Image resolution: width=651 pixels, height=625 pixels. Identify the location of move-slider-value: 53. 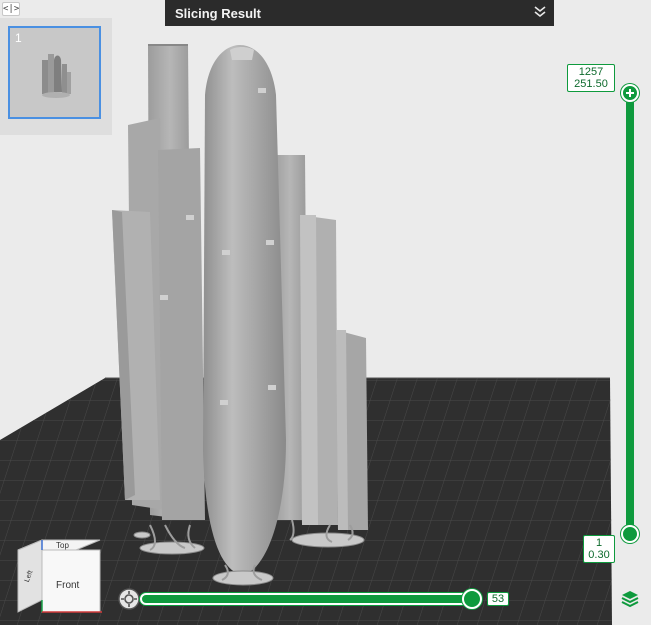
(498, 599).